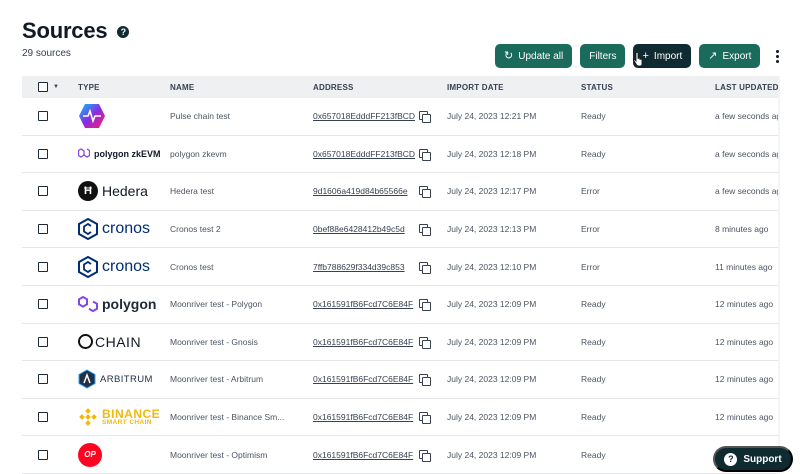 Image resolution: width=800 pixels, height=474 pixels. What do you see at coordinates (124, 229) in the screenshot?
I see `cronos-logo-icon: cronos` at bounding box center [124, 229].